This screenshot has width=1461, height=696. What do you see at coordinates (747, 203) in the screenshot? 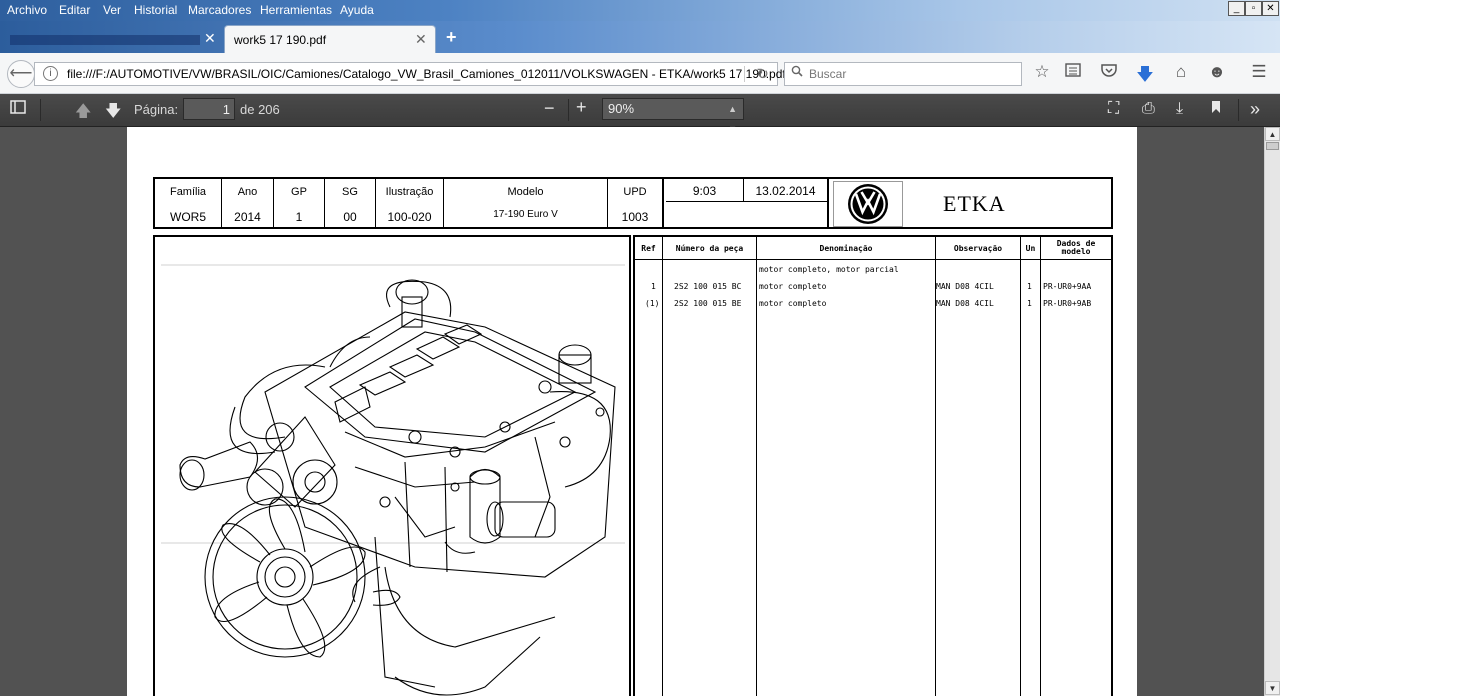
I see `header-timestamp: 9:03 13.02.2014` at bounding box center [747, 203].